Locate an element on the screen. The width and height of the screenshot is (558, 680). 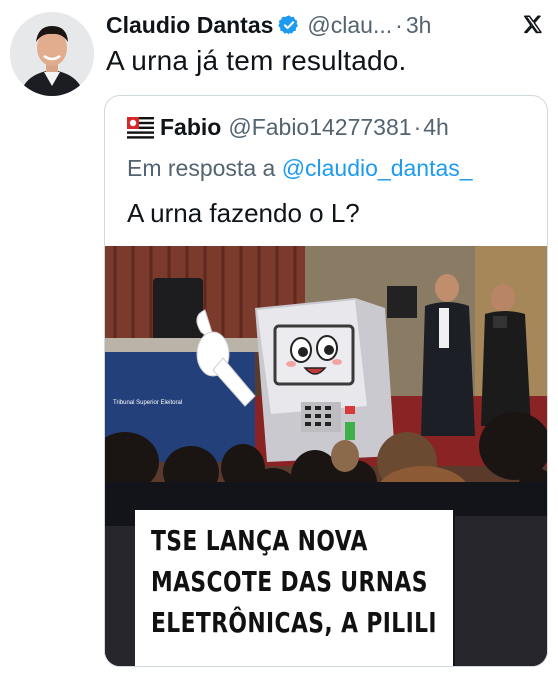
author-name: Claudio Dantas is located at coordinates (189, 25).